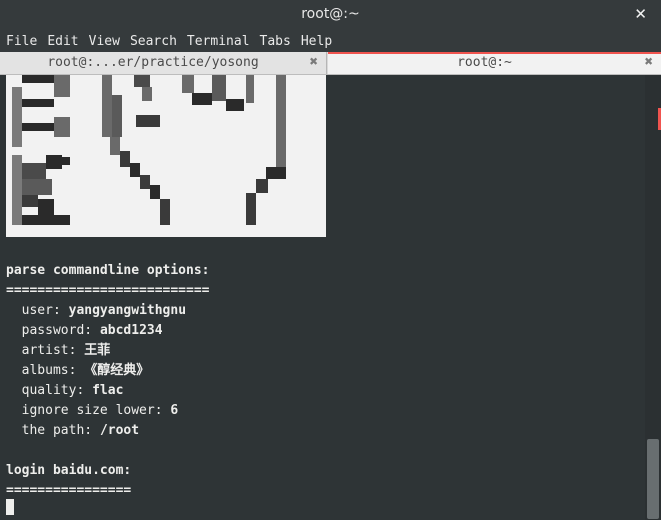 This screenshot has width=661, height=520. Describe the element at coordinates (49, 350) in the screenshot. I see `option-label: artist:` at that location.